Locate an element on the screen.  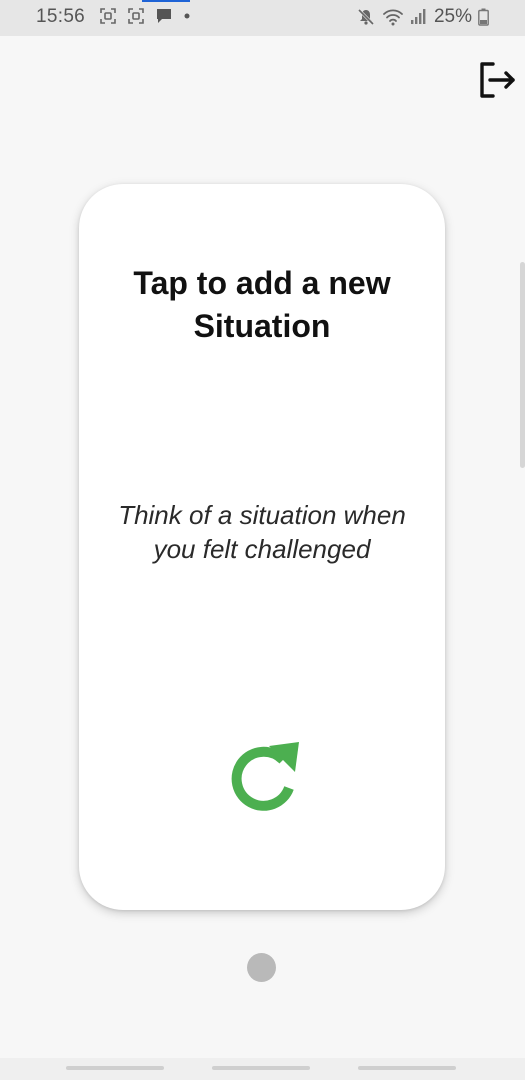
dot-icon is located at coordinates (187, 16).